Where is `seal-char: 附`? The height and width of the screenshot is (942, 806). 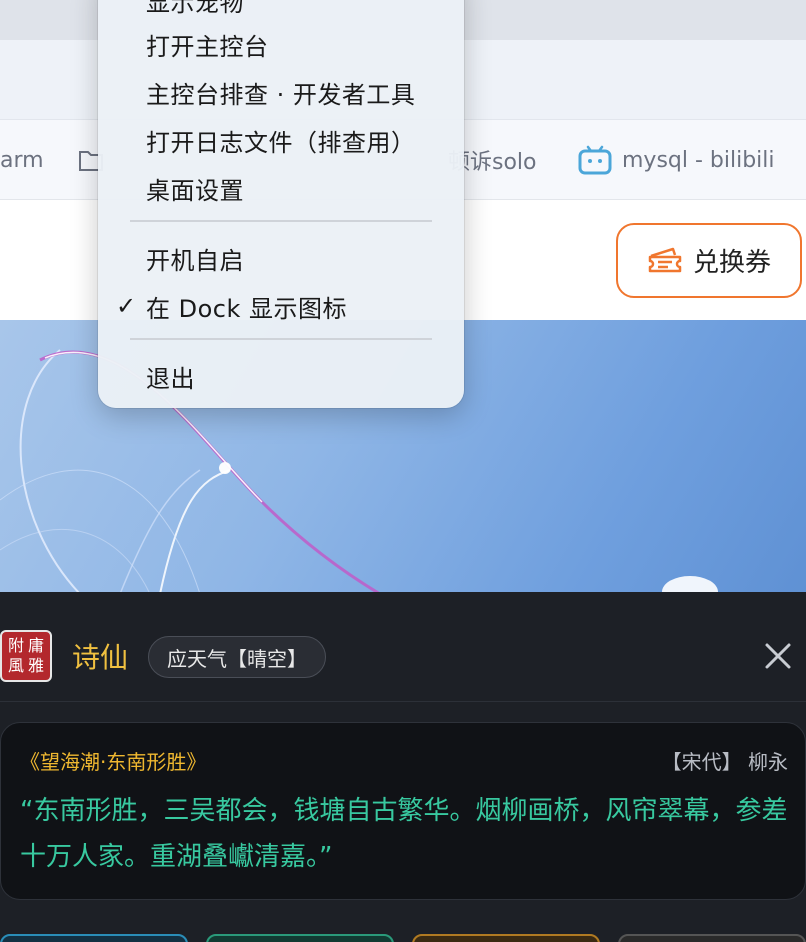
seal-char: 附 is located at coordinates (15, 645).